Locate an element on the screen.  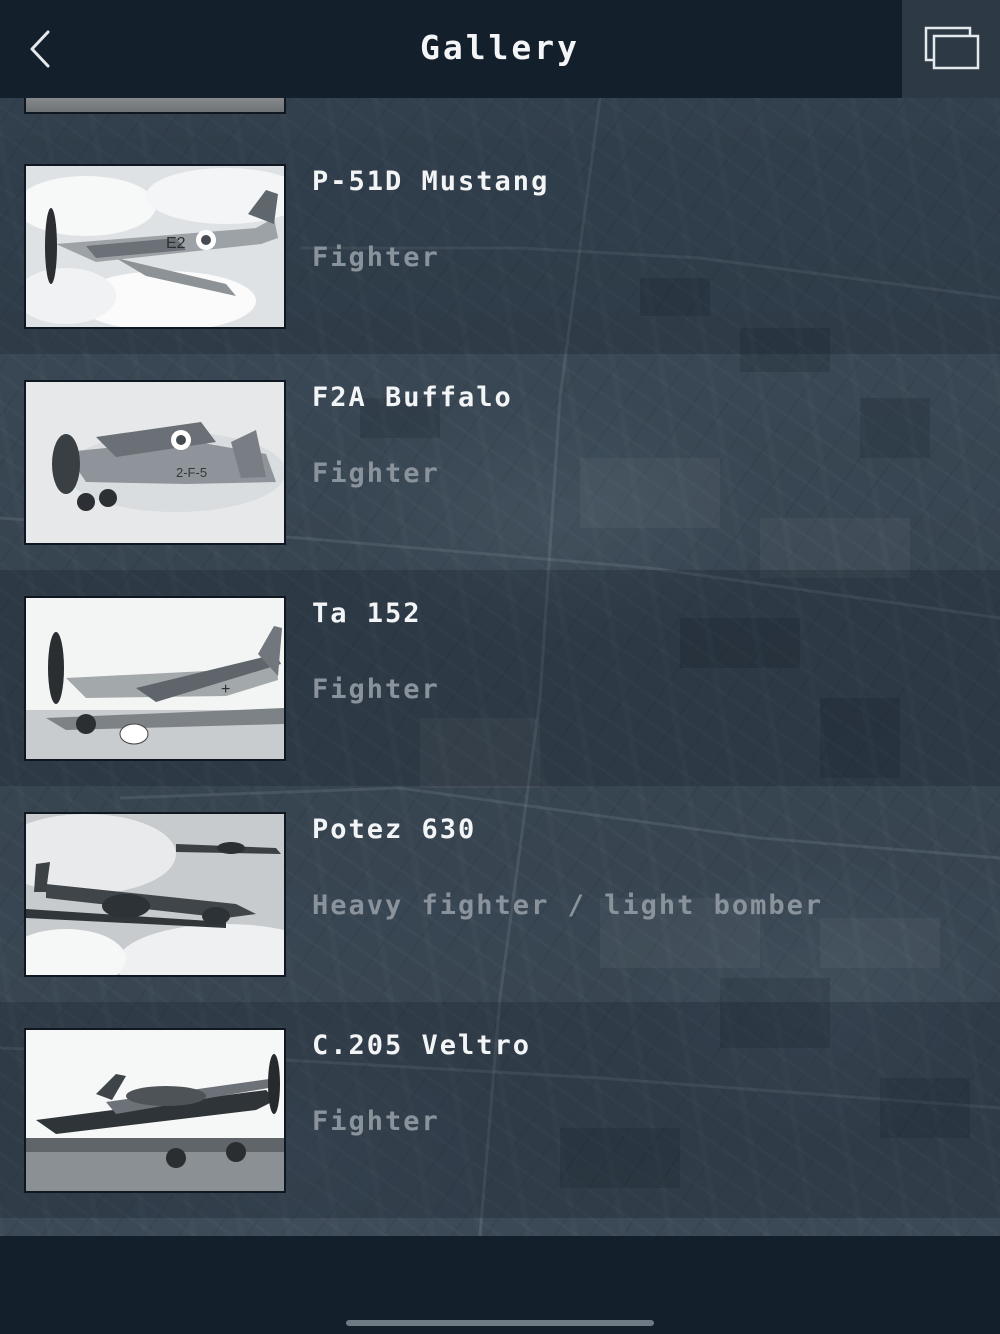
aircraft-name: C.205 Veltro is located at coordinates (422, 1045).